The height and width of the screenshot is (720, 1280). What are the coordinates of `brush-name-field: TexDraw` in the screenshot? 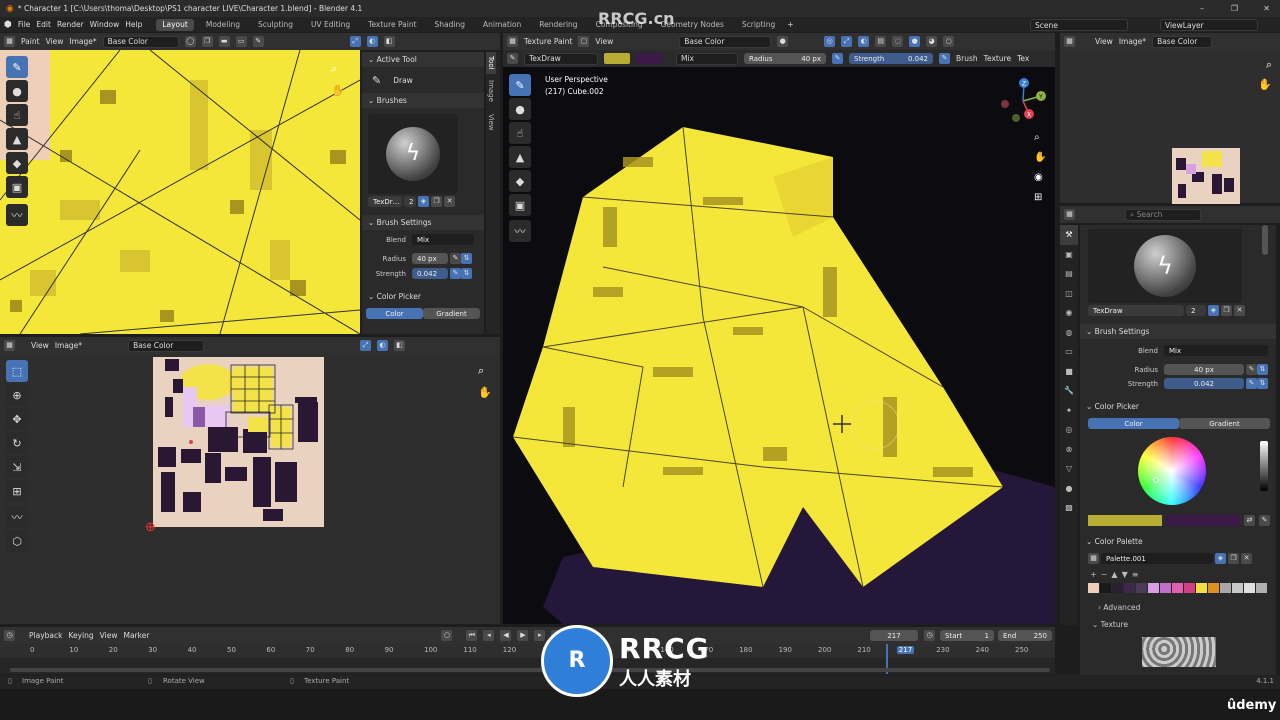 It's located at (1136, 310).